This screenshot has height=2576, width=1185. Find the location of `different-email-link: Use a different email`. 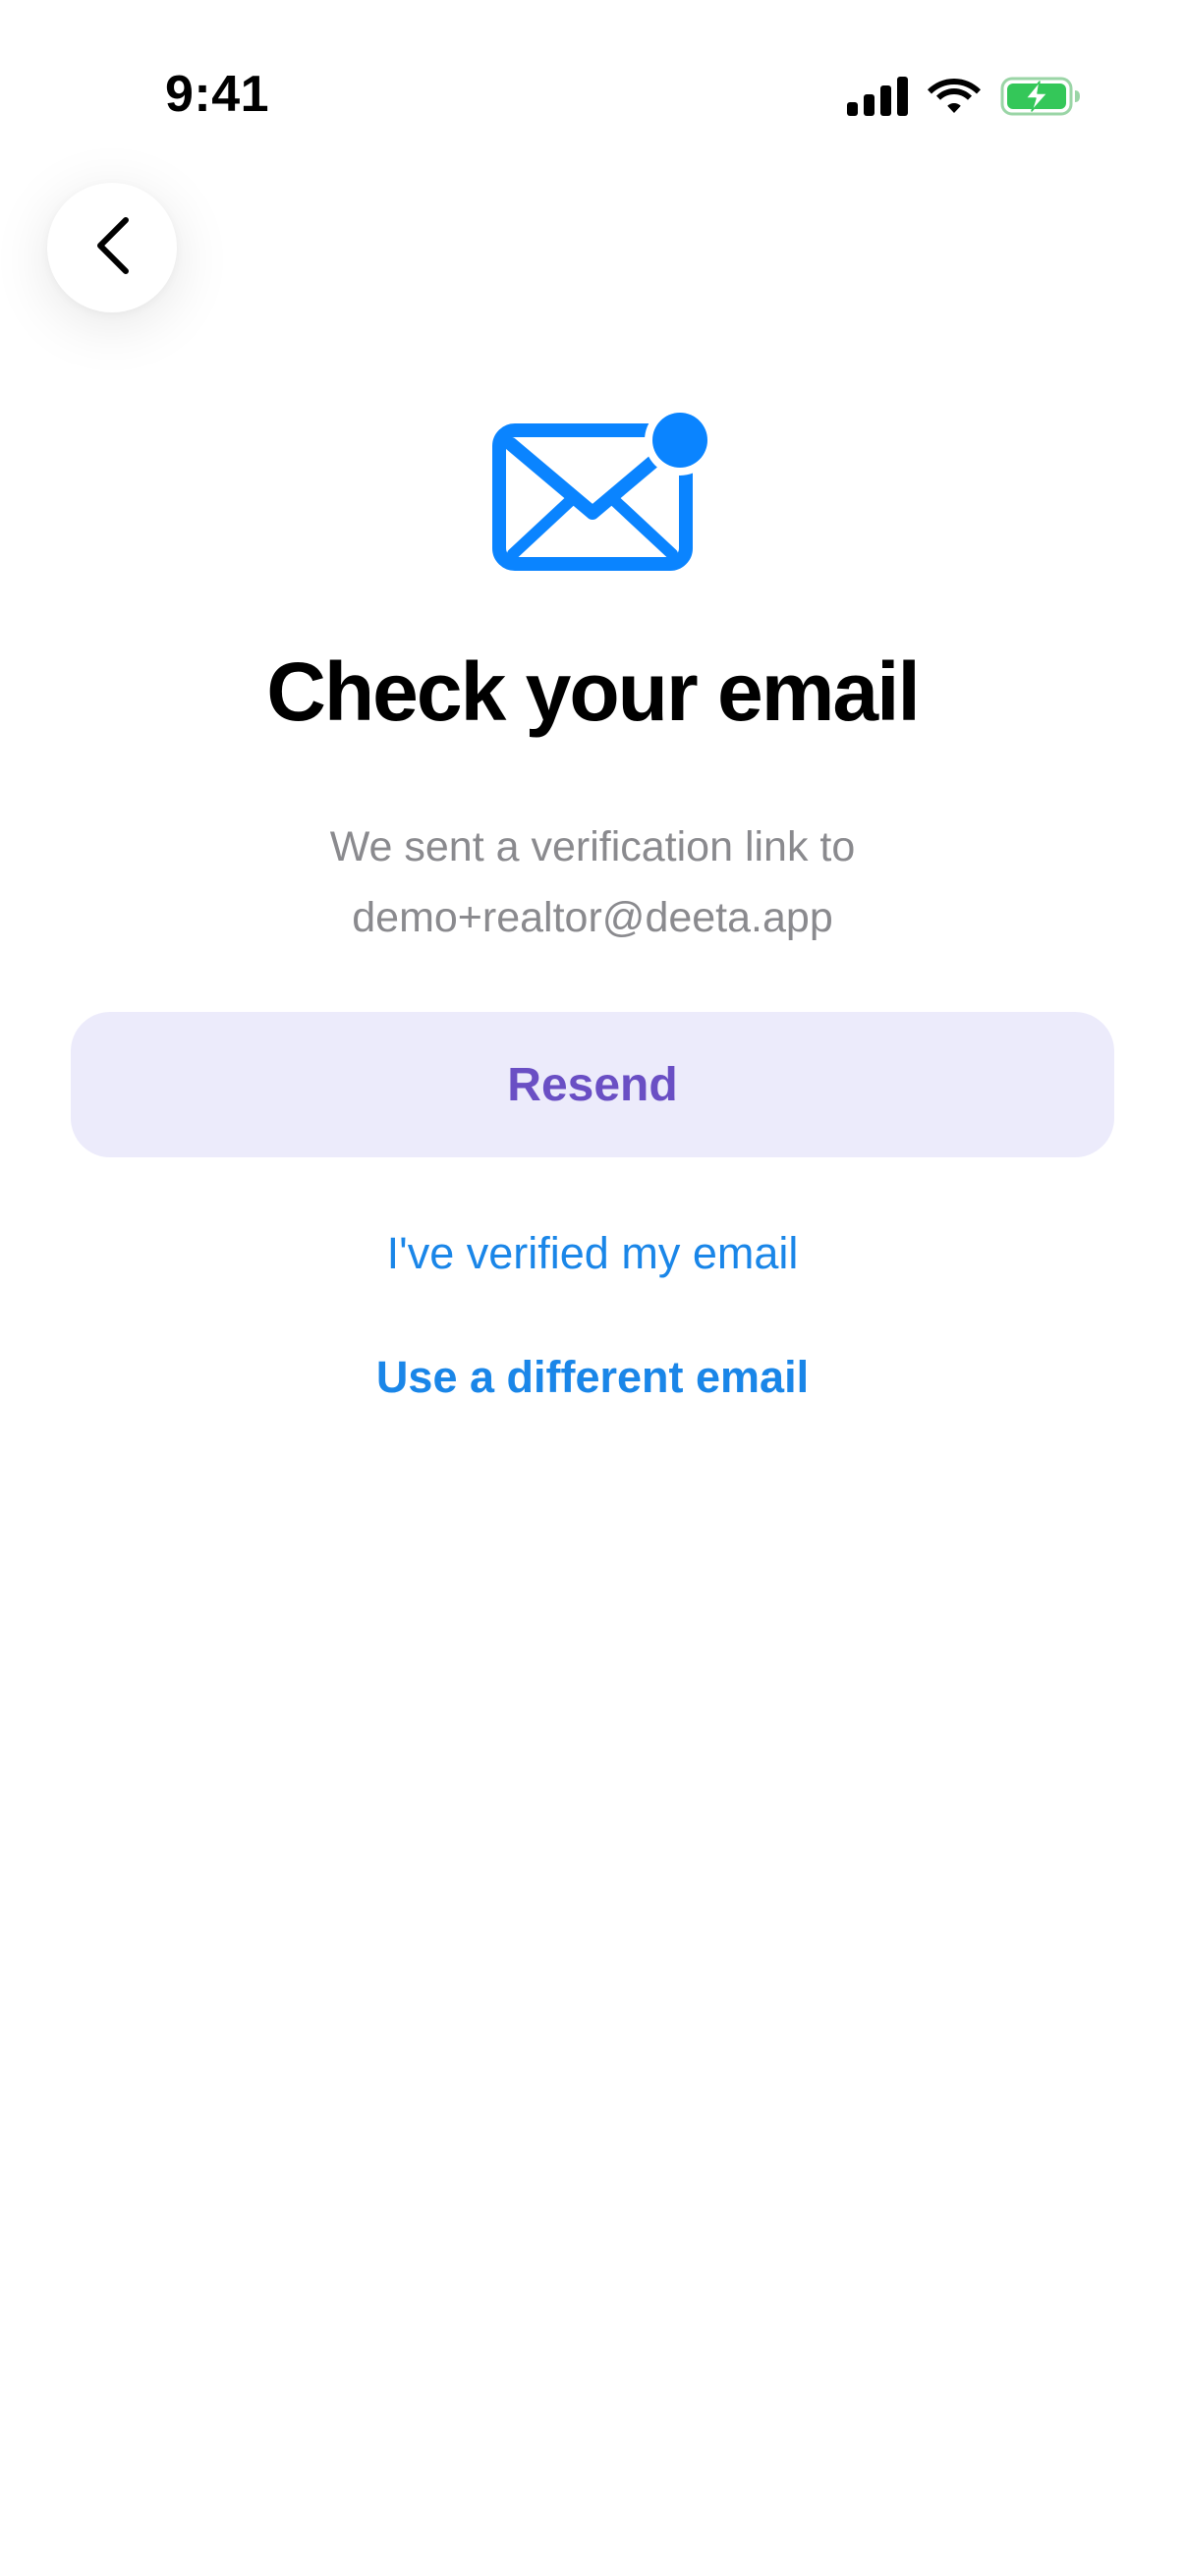

different-email-link: Use a different email is located at coordinates (592, 1377).